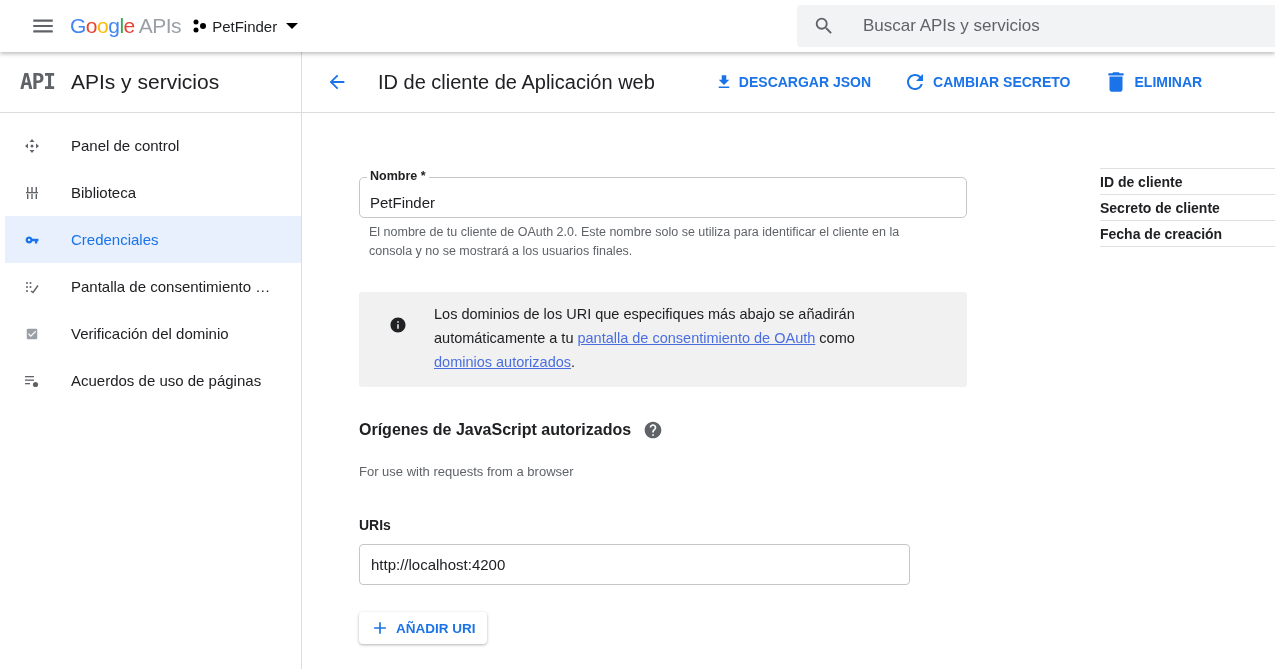 The width and height of the screenshot is (1275, 669). Describe the element at coordinates (495, 430) in the screenshot. I see `section-title: Orígenes de JavaScript autorizados` at that location.